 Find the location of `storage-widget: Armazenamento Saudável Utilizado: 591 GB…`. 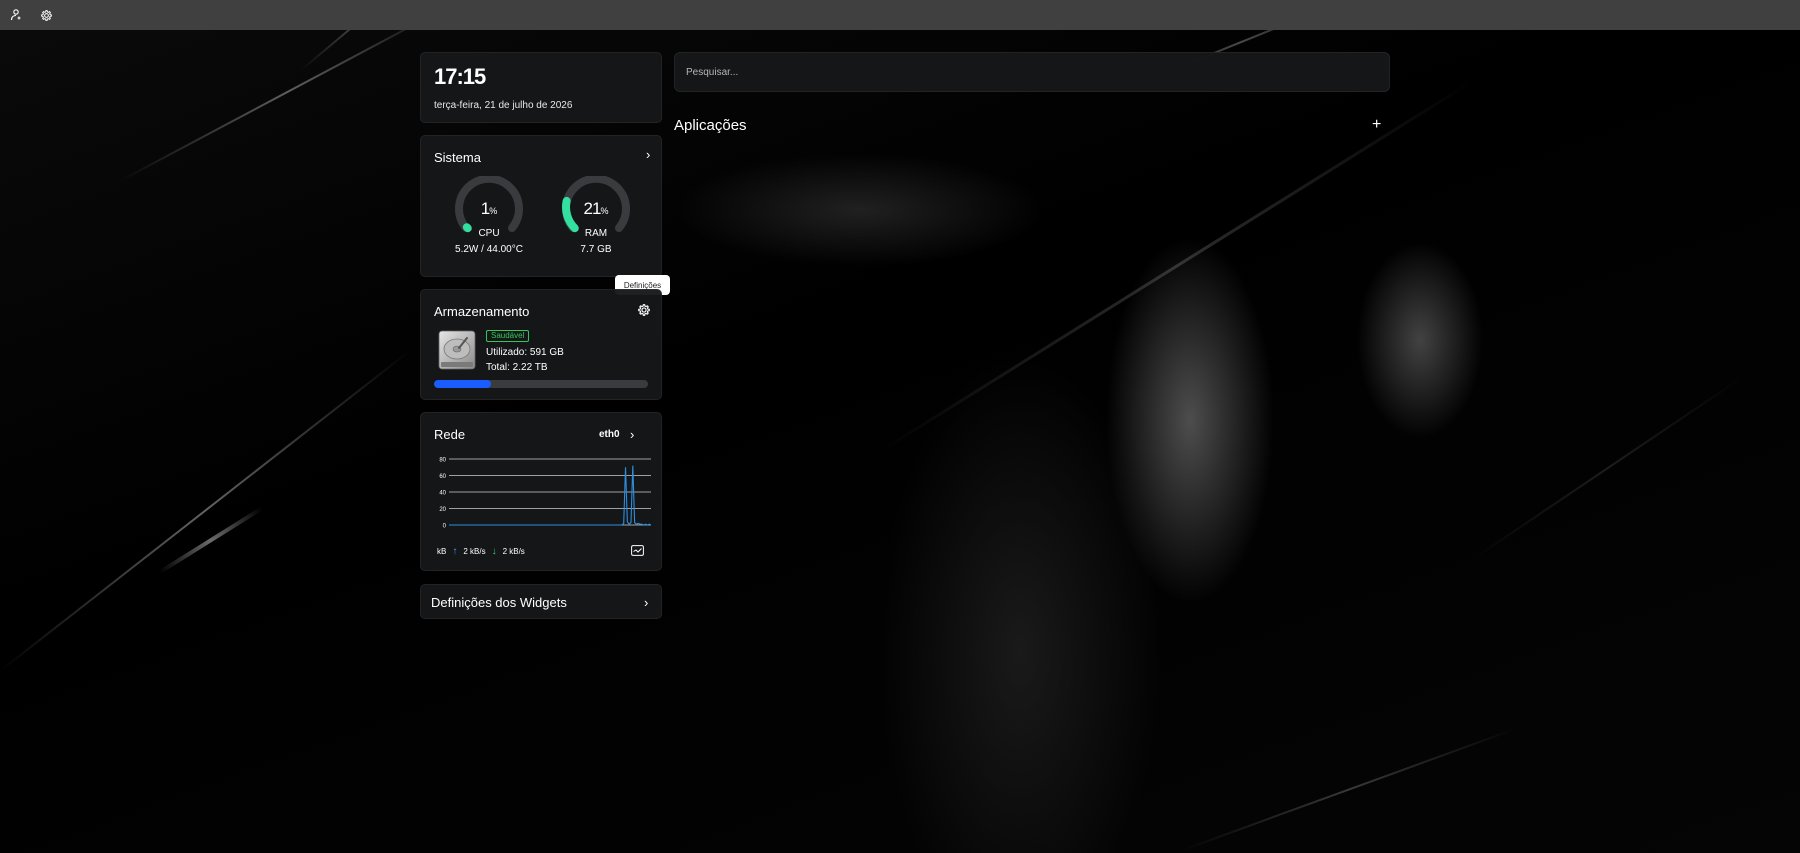

storage-widget: Armazenamento Saudável Utilizado: 591 GB… is located at coordinates (541, 344).